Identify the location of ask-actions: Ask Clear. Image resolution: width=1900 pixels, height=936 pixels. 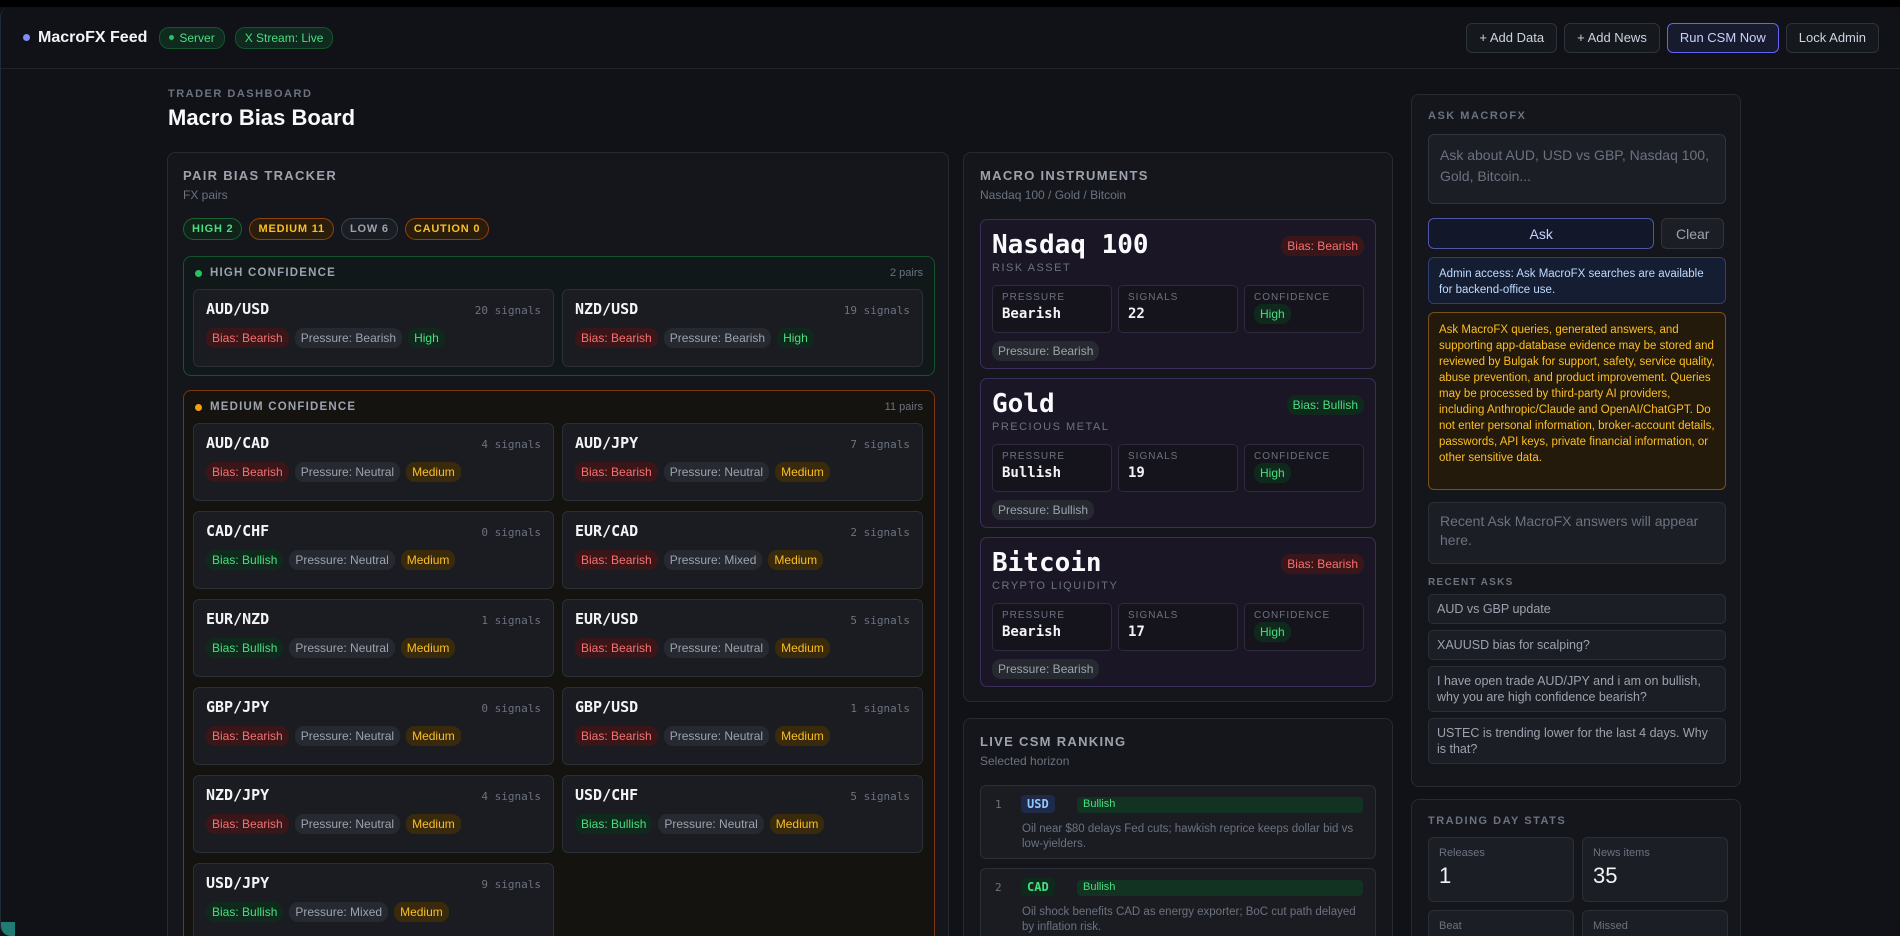
(1576, 233).